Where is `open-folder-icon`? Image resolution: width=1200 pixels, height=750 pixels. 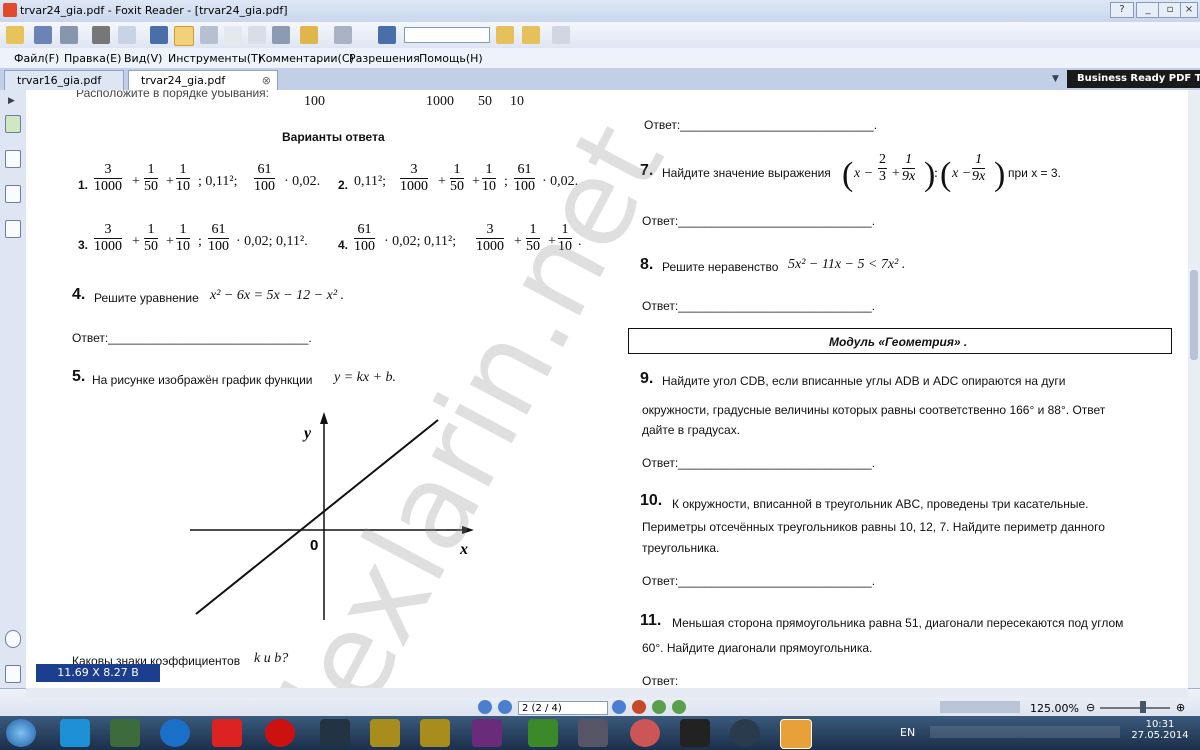 open-folder-icon is located at coordinates (15, 35).